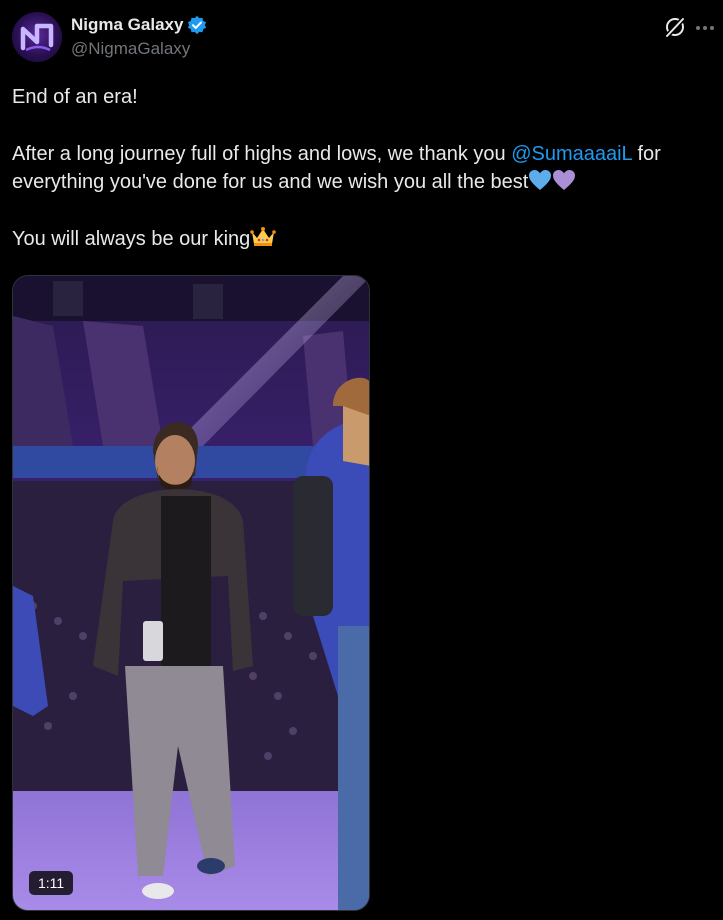 The image size is (723, 920). What do you see at coordinates (564, 180) in the screenshot?
I see `purple-heart-emoji-icon` at bounding box center [564, 180].